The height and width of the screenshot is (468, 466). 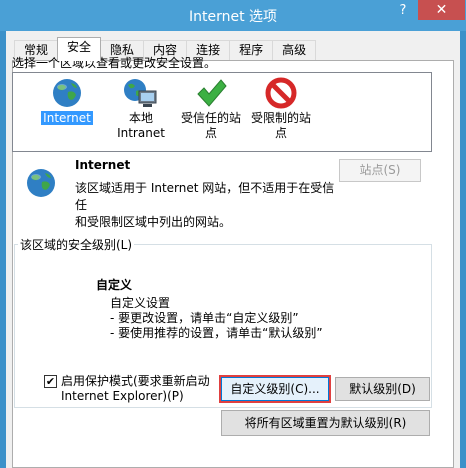 What do you see at coordinates (76, 244) in the screenshot?
I see `security-level-title: 该区域的安全级别(L)` at bounding box center [76, 244].